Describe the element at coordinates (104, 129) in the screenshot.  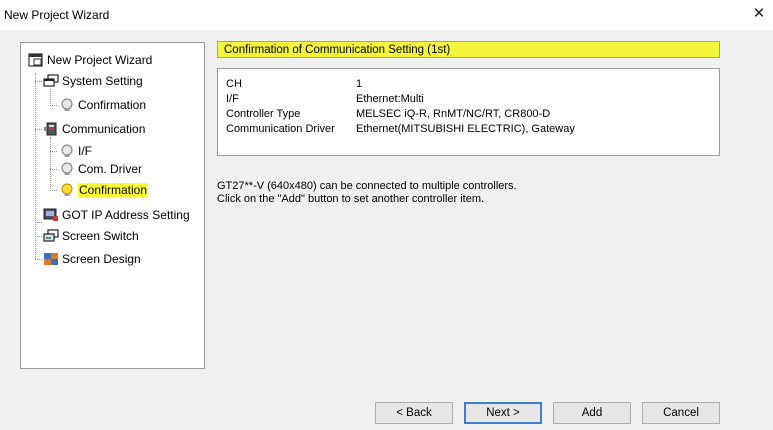
I see `tree-item-label: Communication` at that location.